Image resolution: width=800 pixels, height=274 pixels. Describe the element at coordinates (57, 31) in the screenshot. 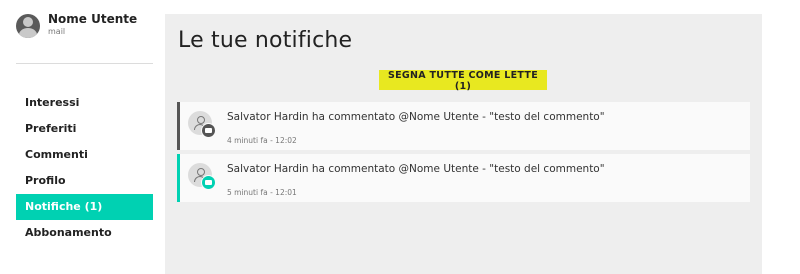

I see `user-mail: mail` at that location.